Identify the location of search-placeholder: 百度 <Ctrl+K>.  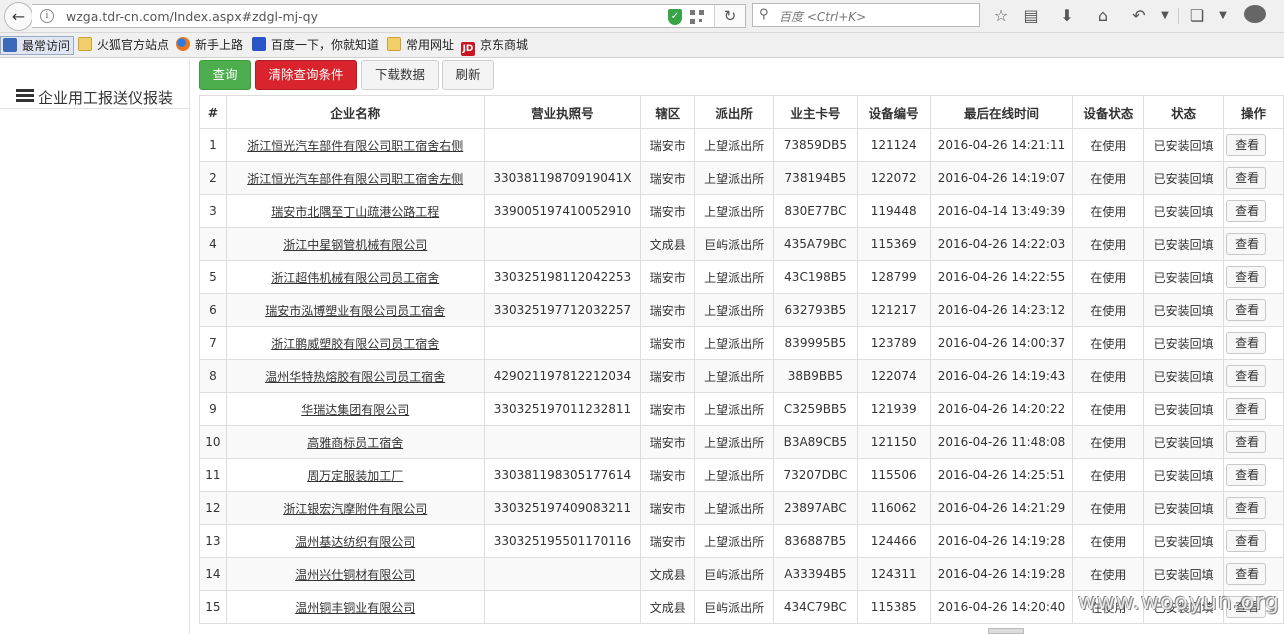
(822, 16).